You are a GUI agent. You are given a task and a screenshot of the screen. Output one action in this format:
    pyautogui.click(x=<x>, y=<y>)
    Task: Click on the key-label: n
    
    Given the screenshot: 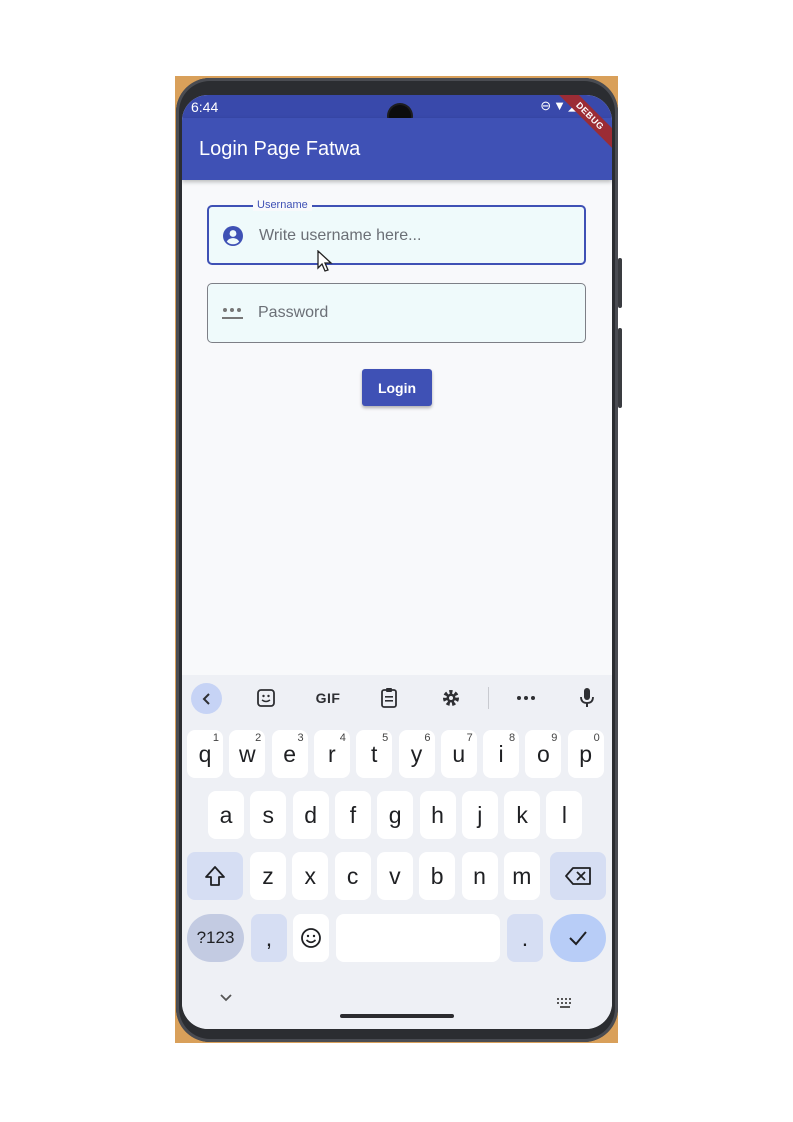 What is the action you would take?
    pyautogui.click(x=479, y=875)
    